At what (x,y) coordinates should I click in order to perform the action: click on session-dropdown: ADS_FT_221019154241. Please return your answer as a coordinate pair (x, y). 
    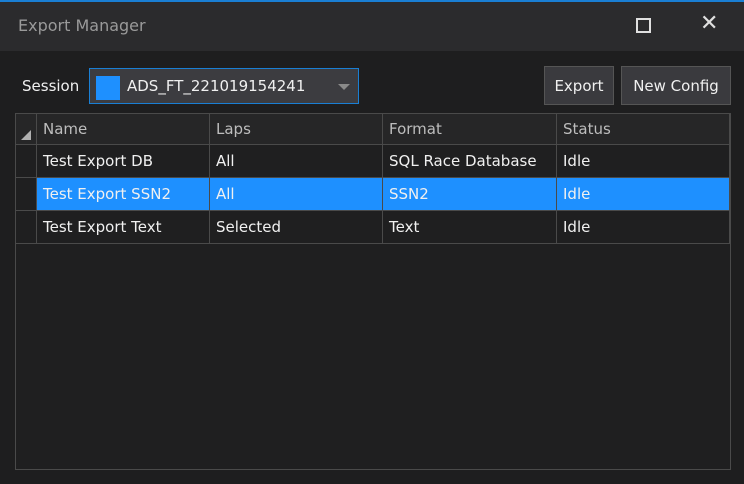
    Looking at the image, I should click on (224, 86).